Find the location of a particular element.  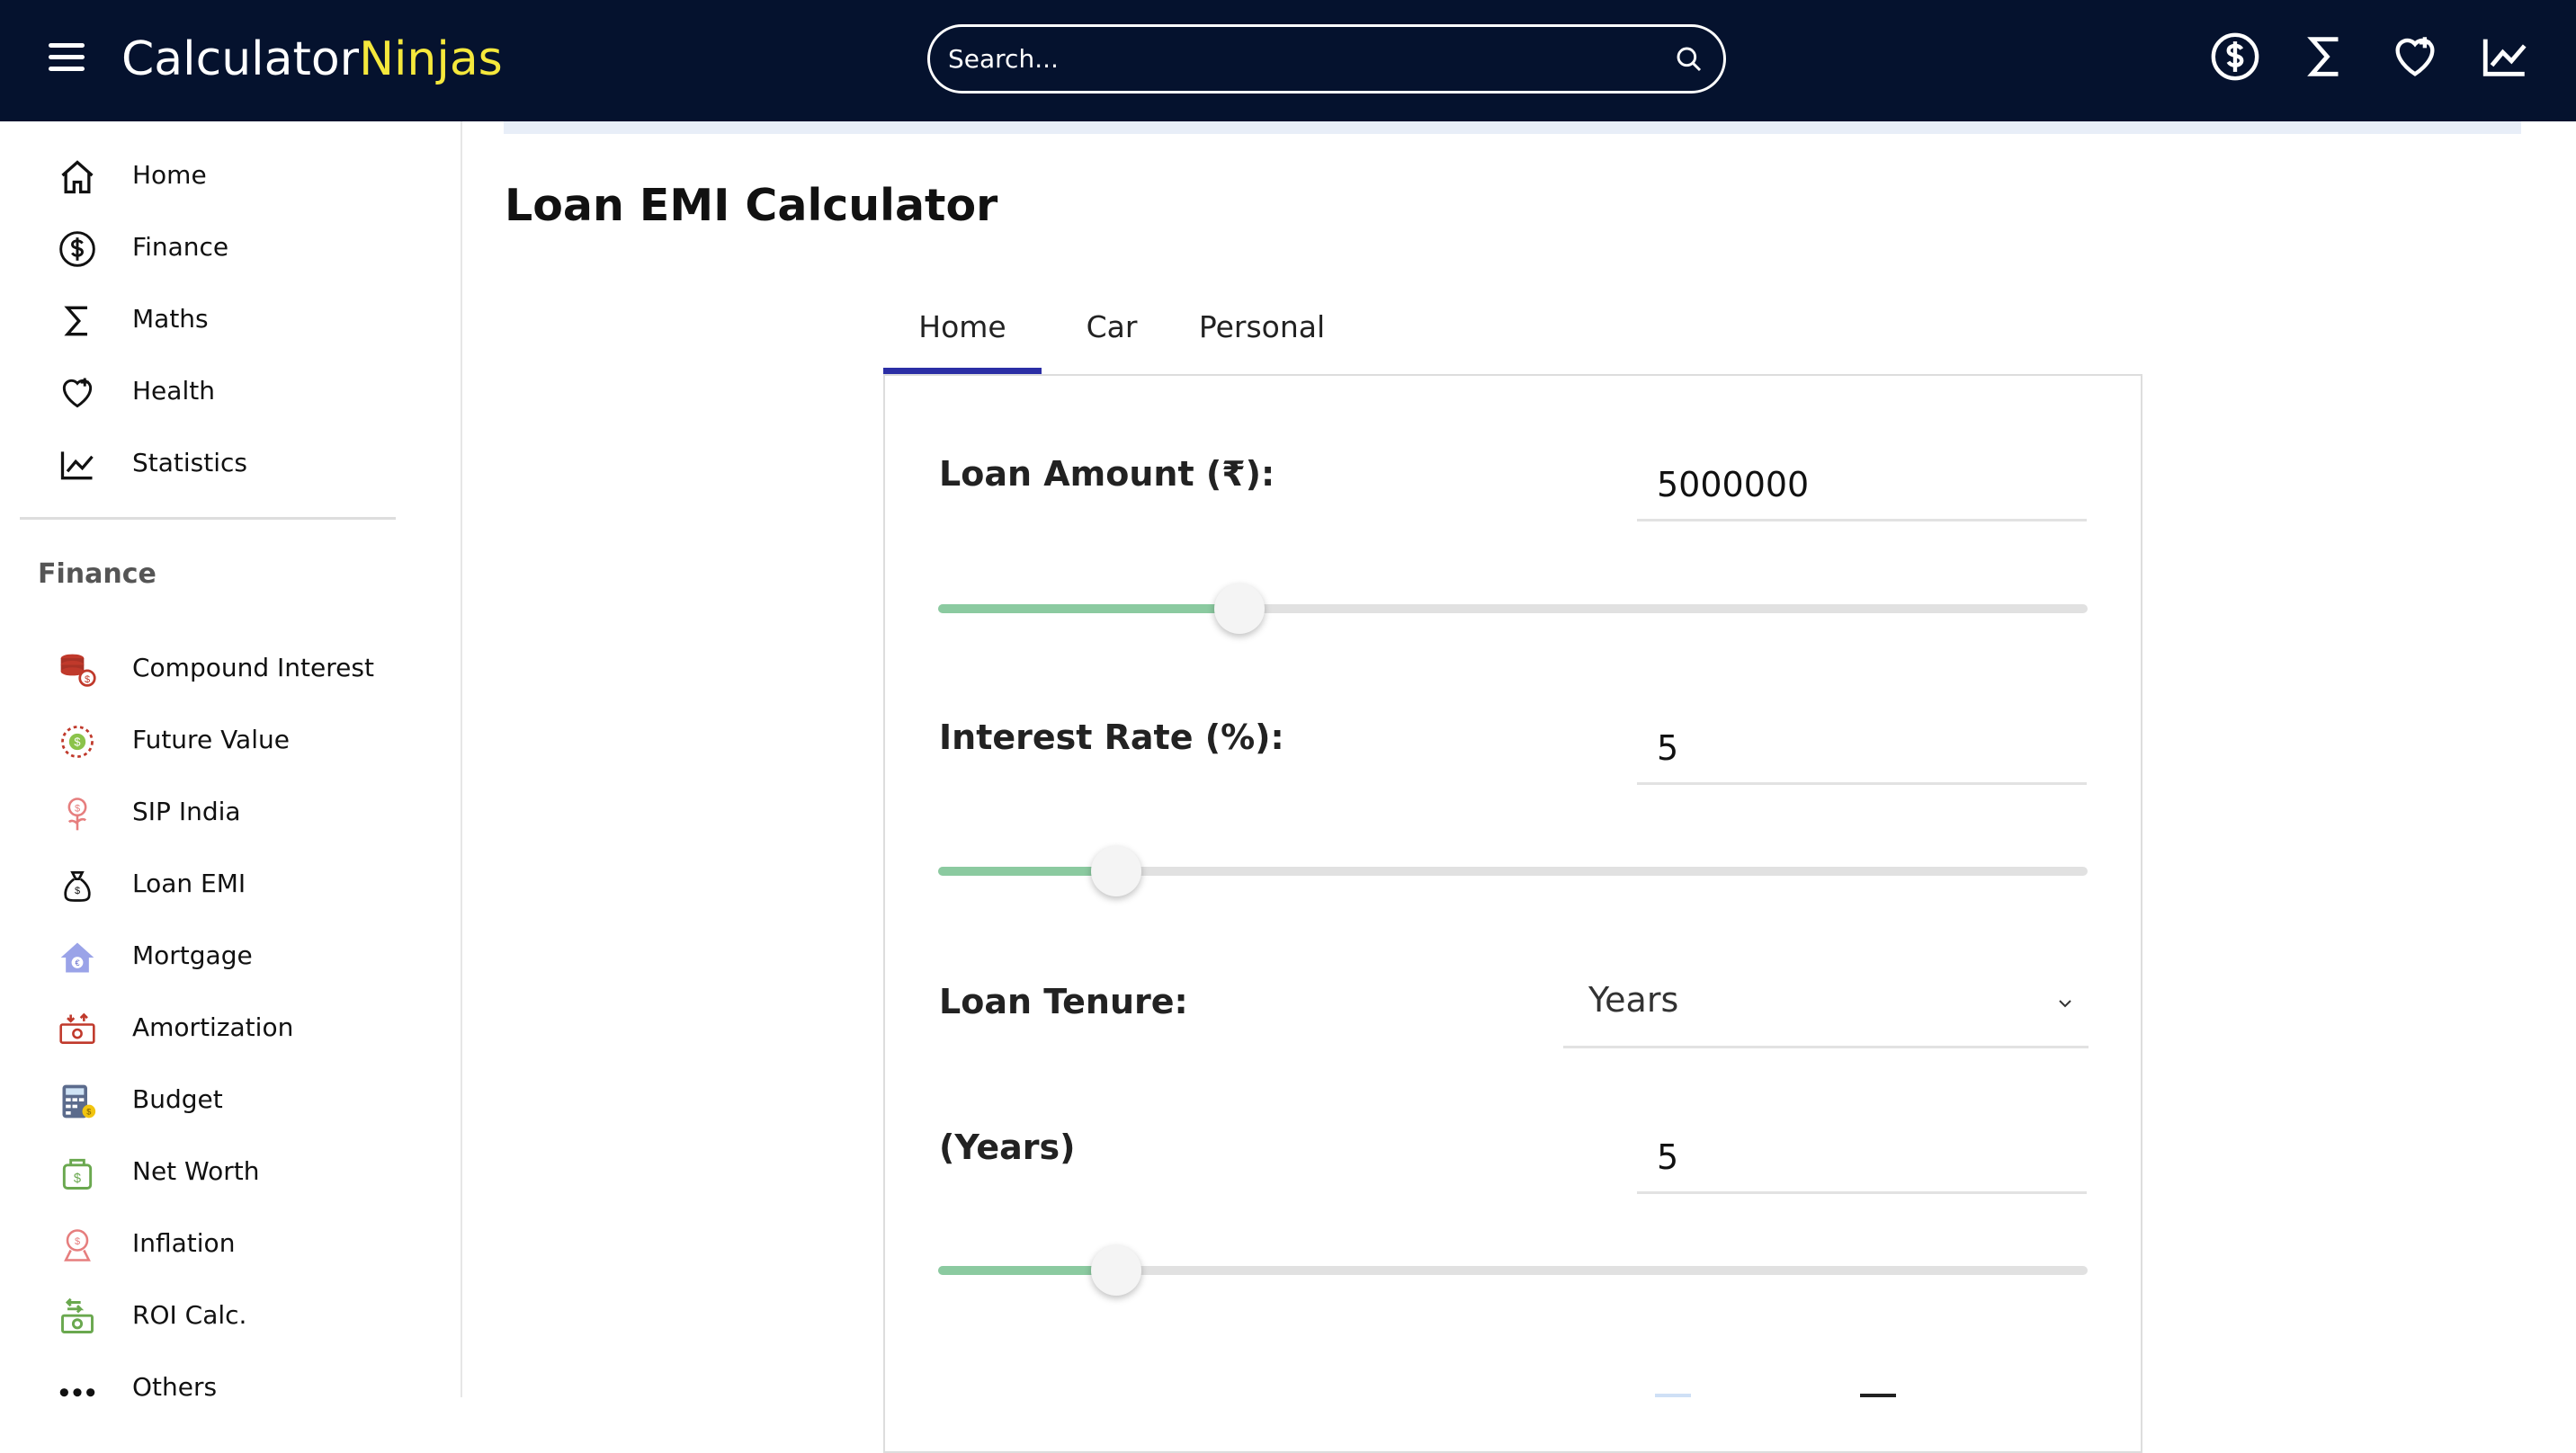

sidebar-item-future-value: $ Future Value is located at coordinates (231, 740).